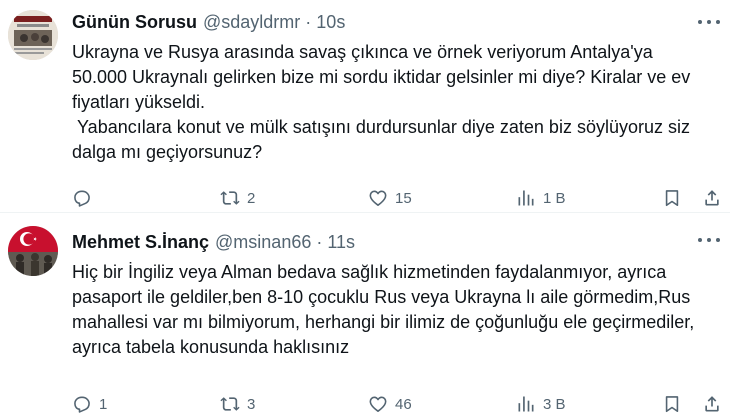  I want to click on like-count: 46, so click(403, 404).